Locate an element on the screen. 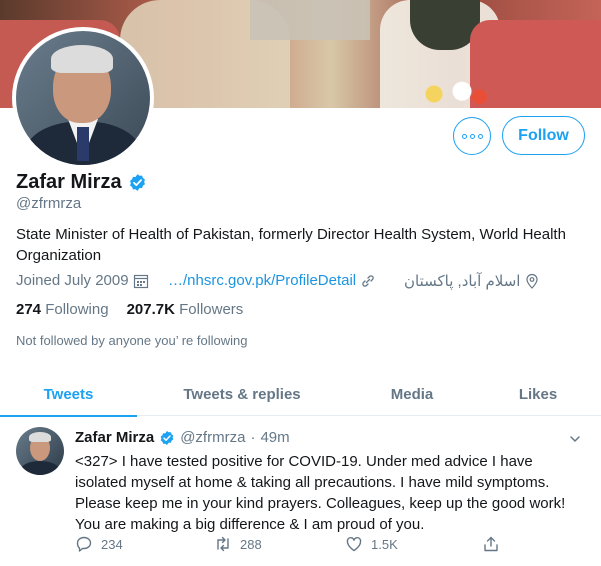 The height and width of the screenshot is (566, 601). like-button: 1.5K is located at coordinates (371, 544).